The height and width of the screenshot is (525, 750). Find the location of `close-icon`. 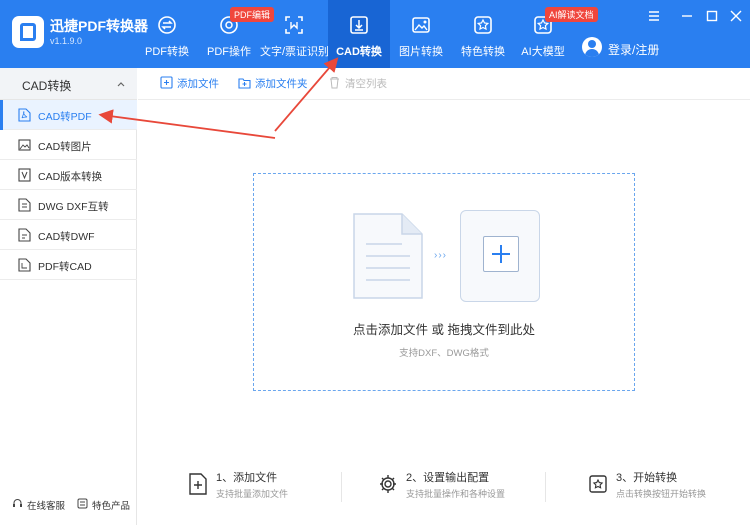

close-icon is located at coordinates (736, 16).